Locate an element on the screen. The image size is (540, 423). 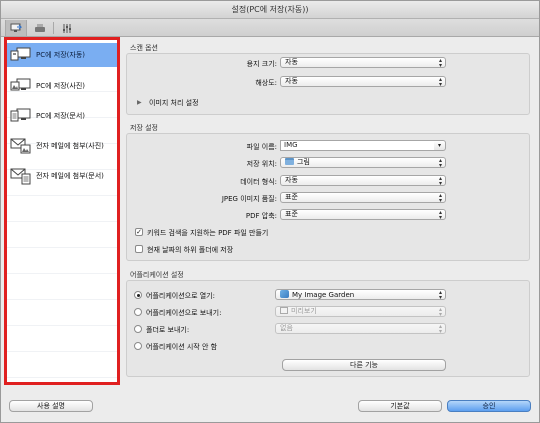
save-to-pc-document-icon is located at coordinates (21, 116).